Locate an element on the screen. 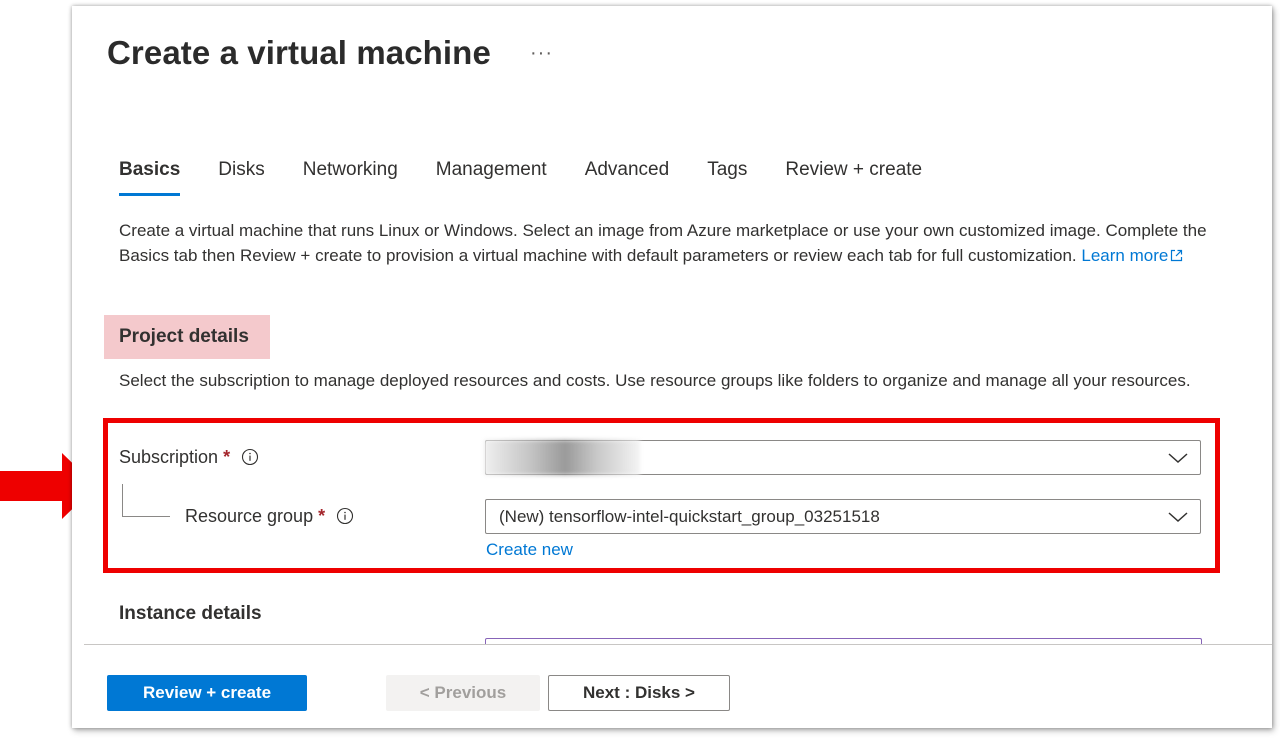 The height and width of the screenshot is (741, 1280). tab-networking: Networking is located at coordinates (350, 176).